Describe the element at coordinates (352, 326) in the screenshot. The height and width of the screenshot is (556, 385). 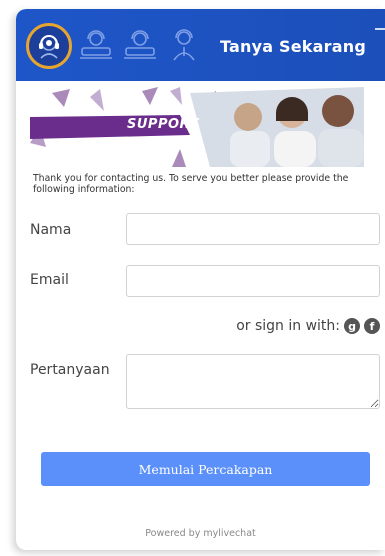
I see `google-icon: g` at that location.